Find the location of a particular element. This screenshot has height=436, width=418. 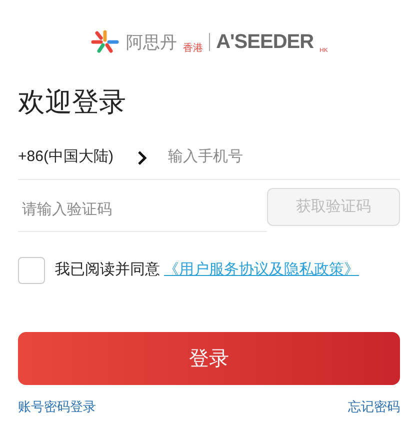

logo-subtext: 香港 is located at coordinates (193, 49).